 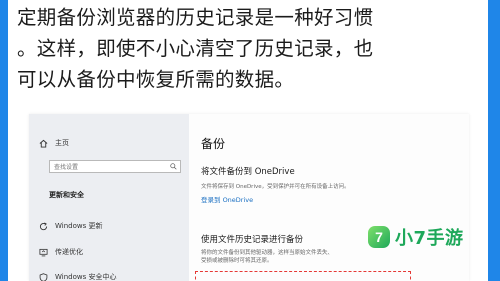 What do you see at coordinates (303, 276) in the screenshot?
I see `highlight-box` at bounding box center [303, 276].